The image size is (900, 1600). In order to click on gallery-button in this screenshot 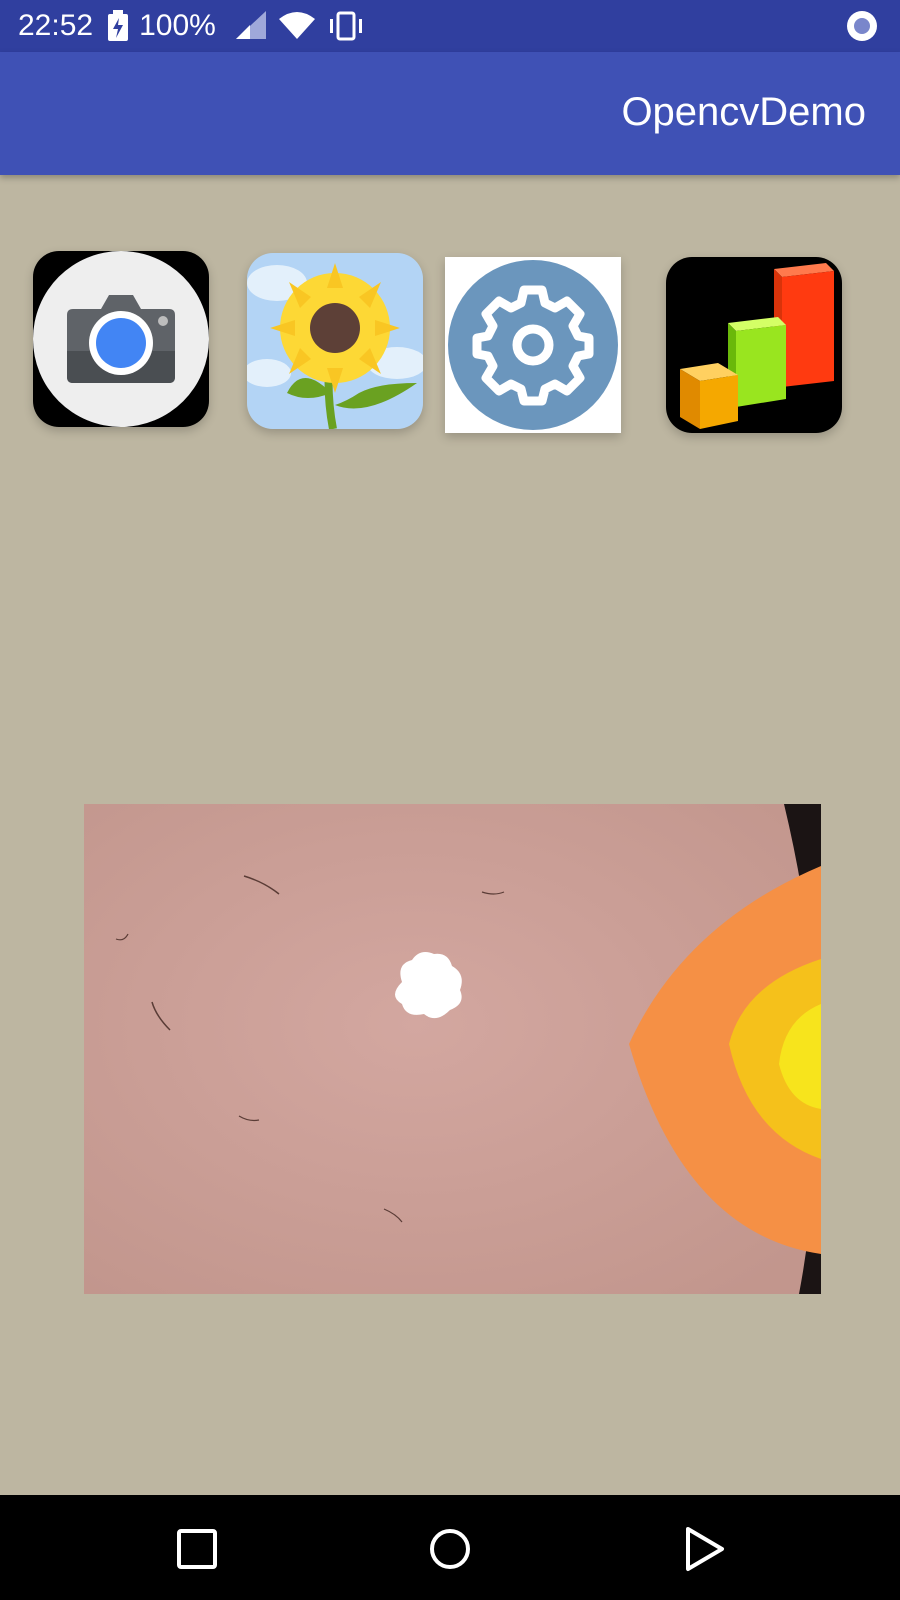, I will do `click(335, 341)`.